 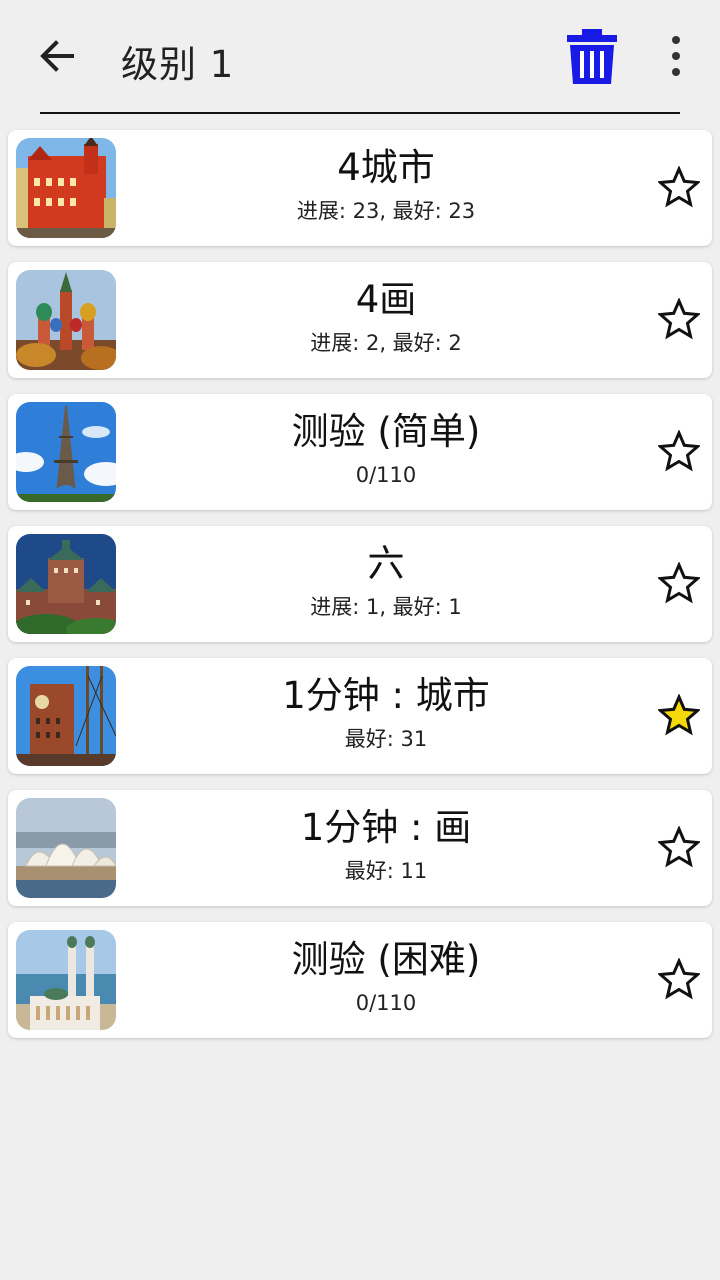 I want to click on list-item: 4画 进展: 2, 最好: 2, so click(x=360, y=320).